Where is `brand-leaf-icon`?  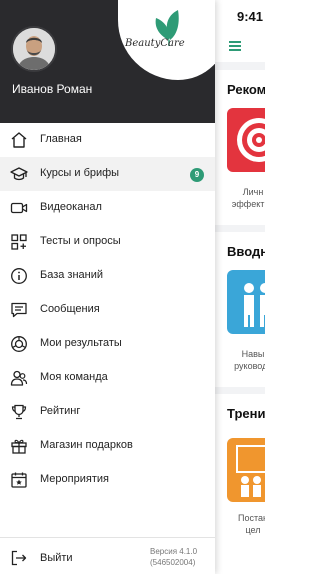
brand-leaf-icon is located at coordinates (167, 28).